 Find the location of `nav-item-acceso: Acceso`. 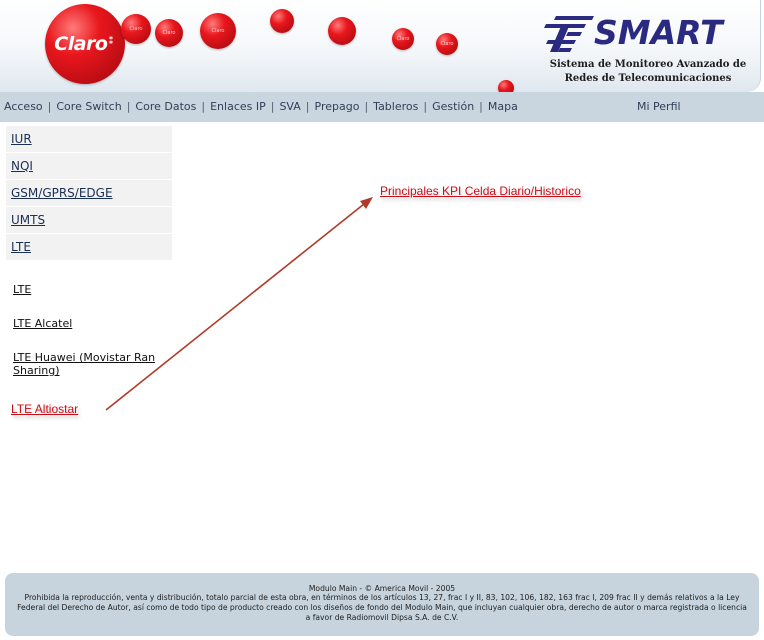

nav-item-acceso: Acceso is located at coordinates (23, 106).